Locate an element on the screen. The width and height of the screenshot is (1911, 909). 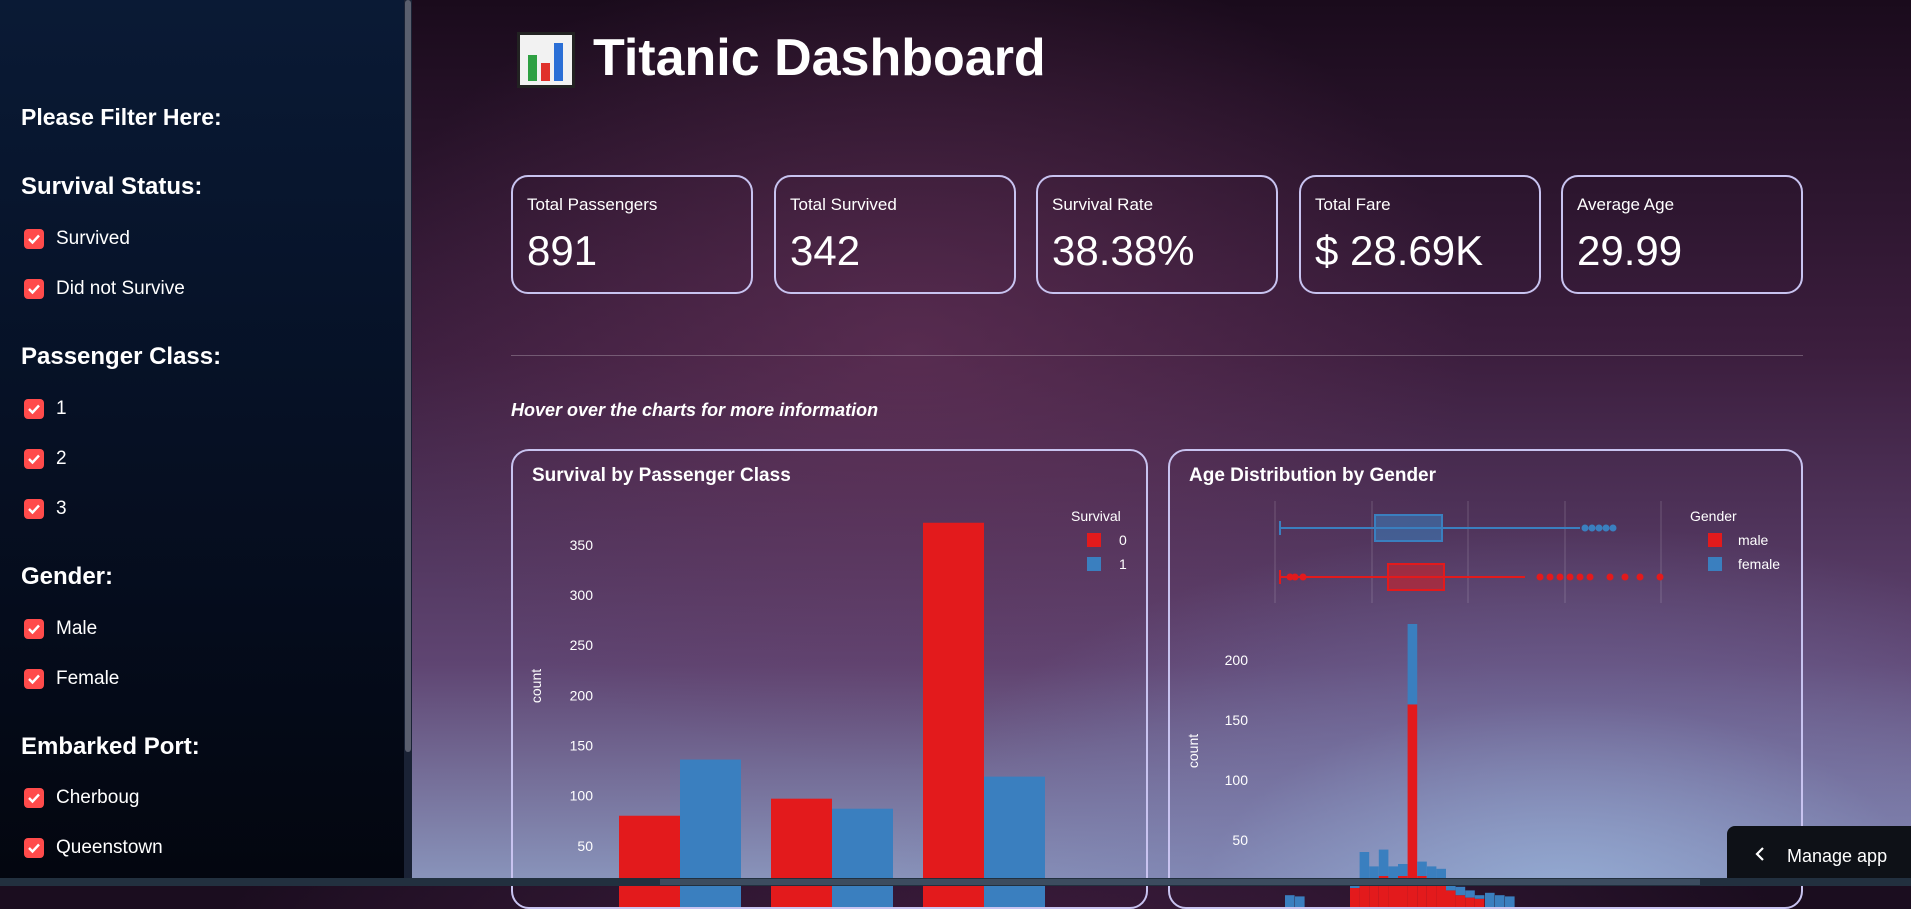
embarked-port-label: Embarked Port: is located at coordinates (110, 746).